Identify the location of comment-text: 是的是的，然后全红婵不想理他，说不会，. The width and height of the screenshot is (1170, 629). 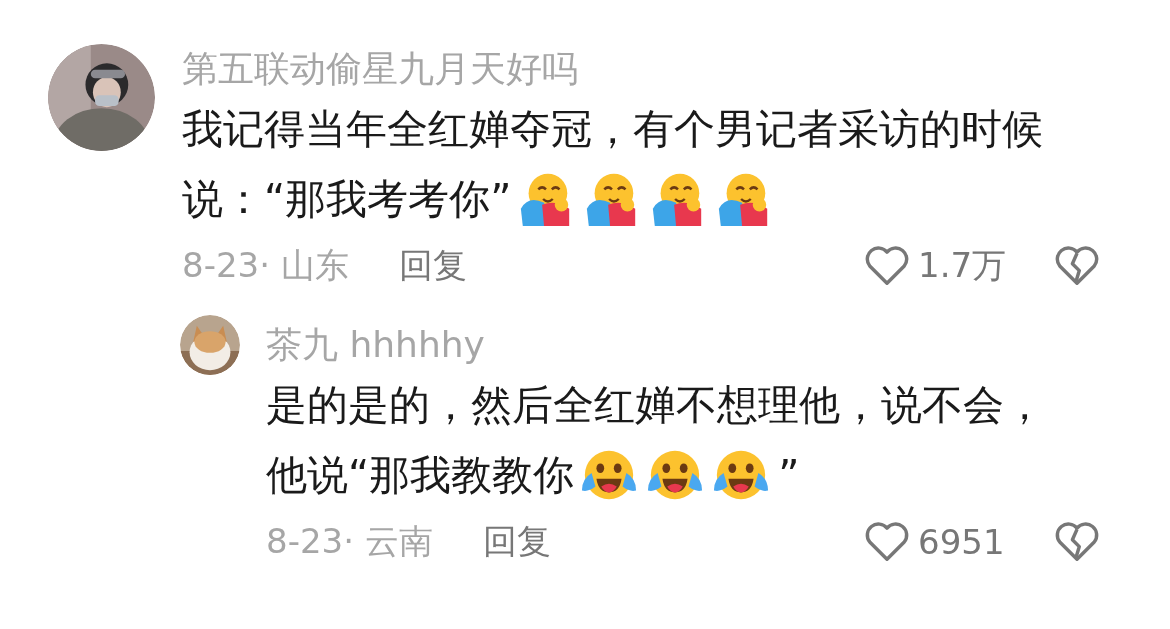
(655, 405).